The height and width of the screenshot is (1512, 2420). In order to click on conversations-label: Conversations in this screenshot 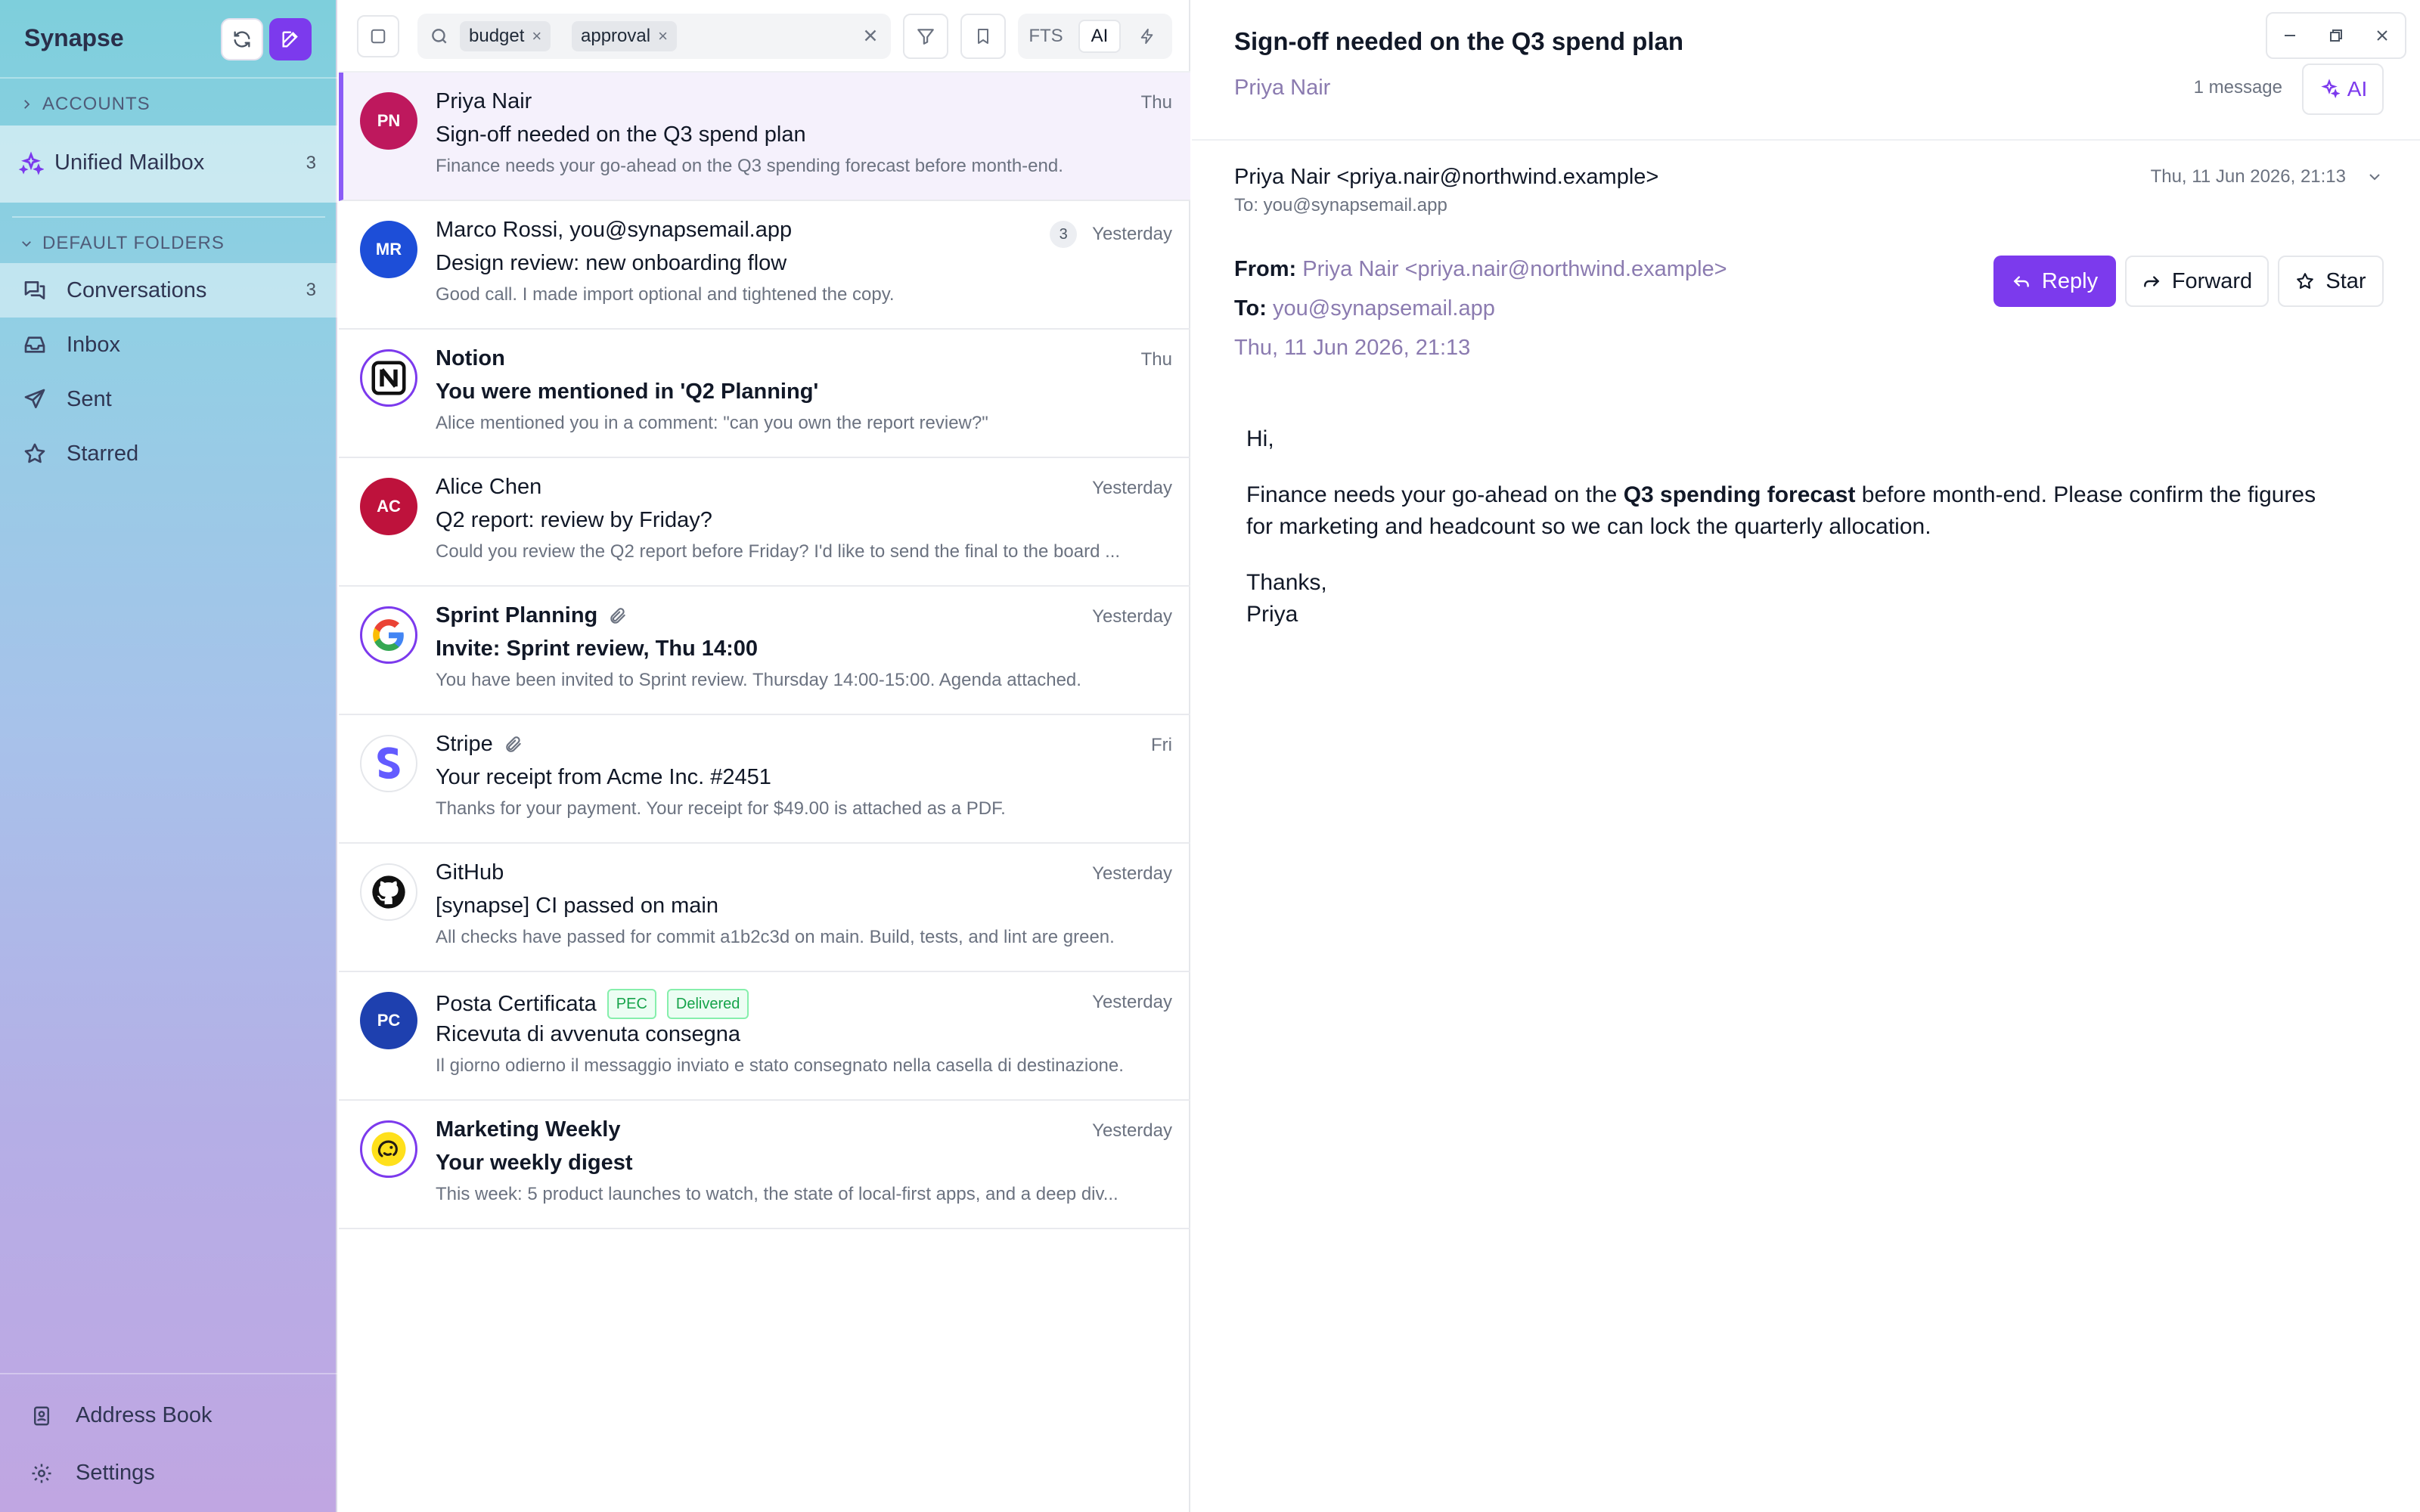, I will do `click(137, 289)`.